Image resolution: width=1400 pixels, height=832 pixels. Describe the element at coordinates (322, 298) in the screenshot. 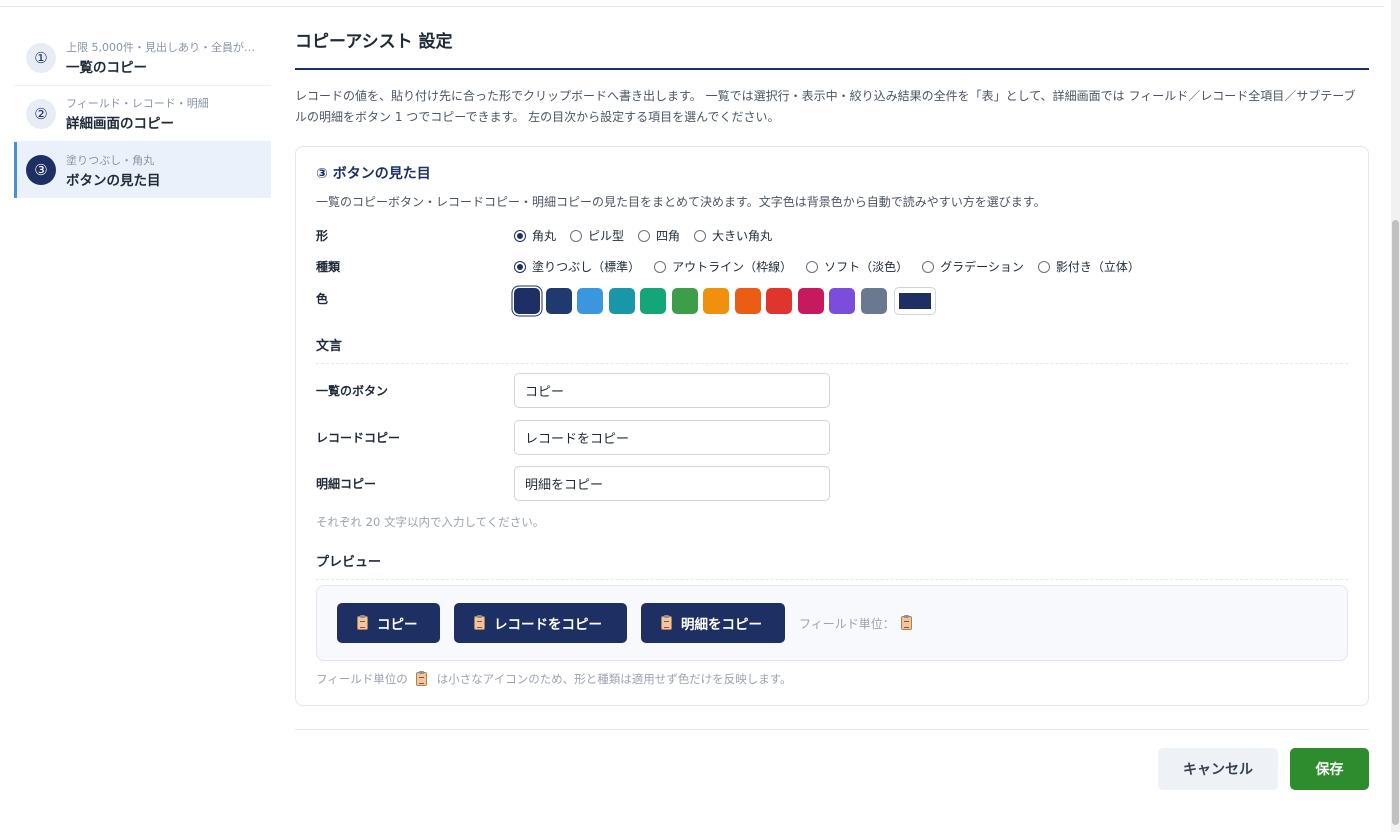

I see `color-label: 色` at that location.